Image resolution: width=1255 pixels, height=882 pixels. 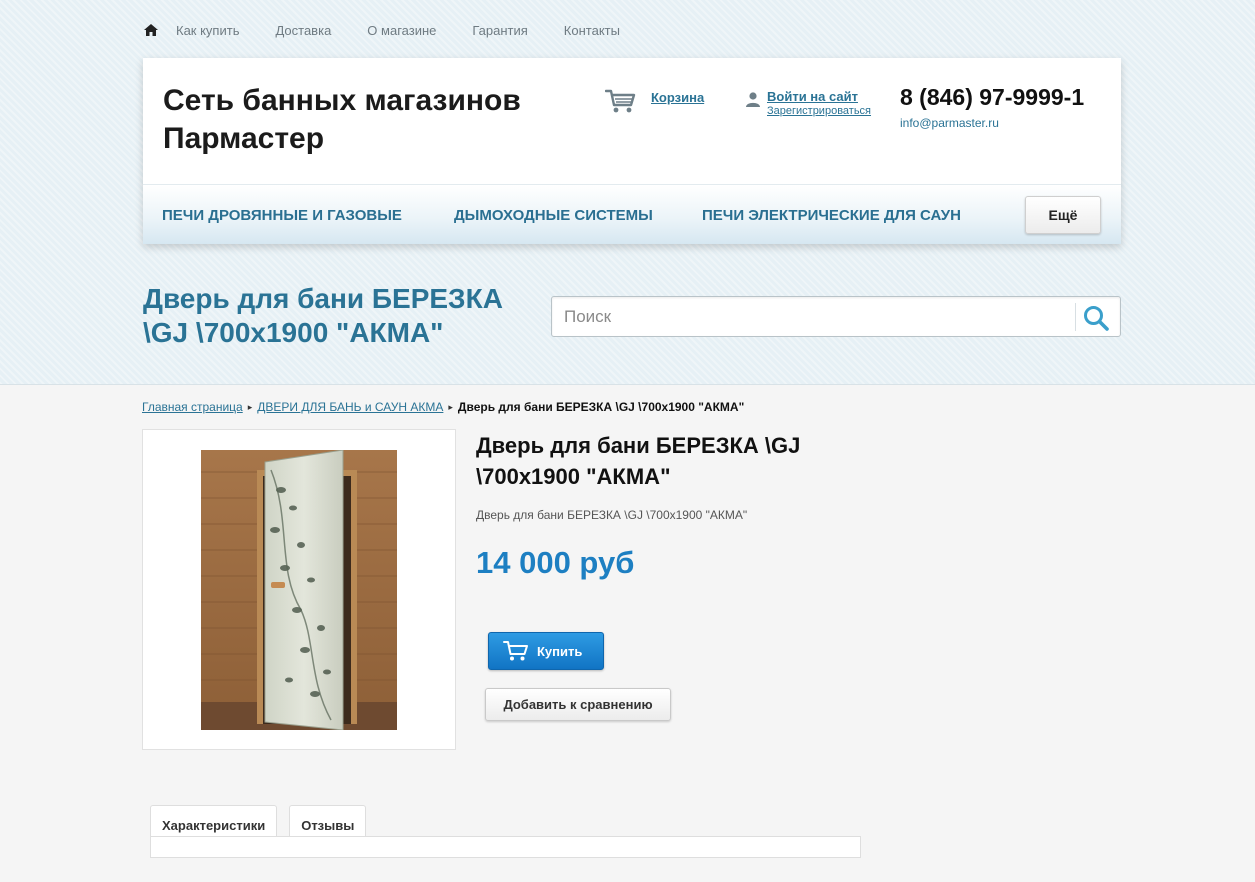 What do you see at coordinates (578, 704) in the screenshot?
I see `add-to-compare-button: Добавить к сравнению` at bounding box center [578, 704].